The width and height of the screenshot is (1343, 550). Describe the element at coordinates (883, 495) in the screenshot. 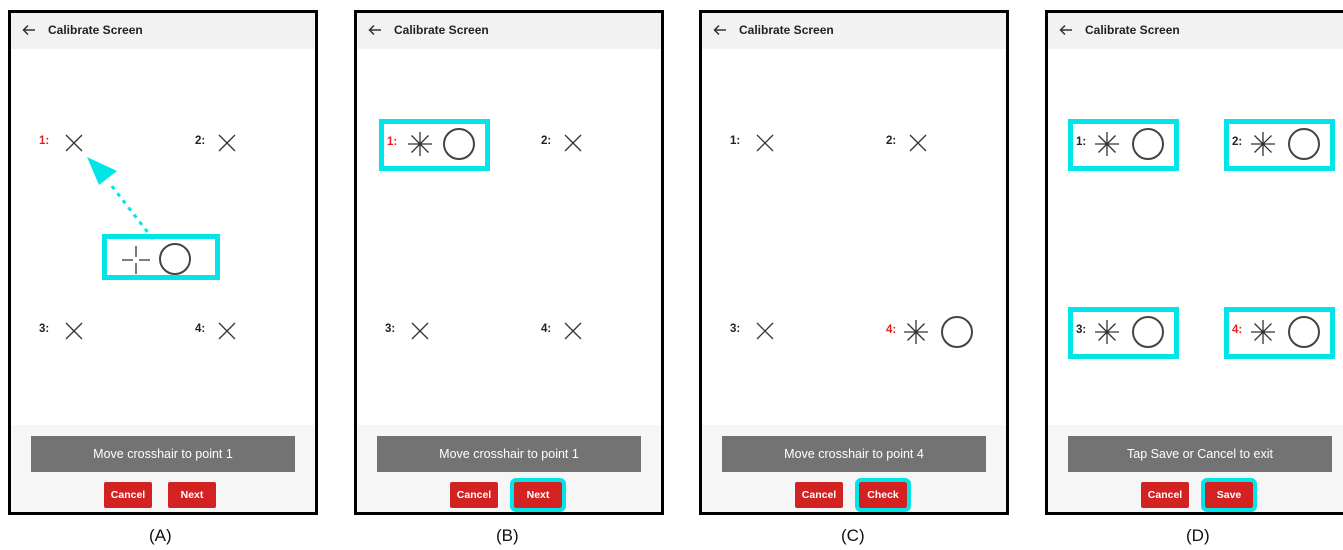

I see `check-button: Check` at that location.